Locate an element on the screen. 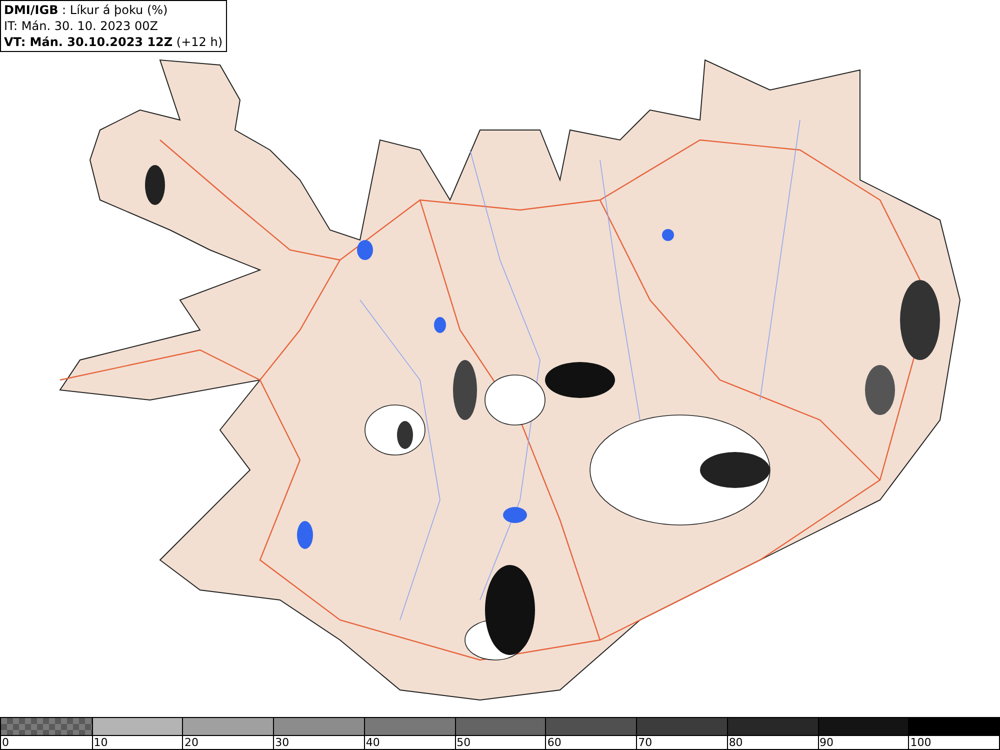 The width and height of the screenshot is (1000, 750). legend-label: 70 is located at coordinates (644, 742).